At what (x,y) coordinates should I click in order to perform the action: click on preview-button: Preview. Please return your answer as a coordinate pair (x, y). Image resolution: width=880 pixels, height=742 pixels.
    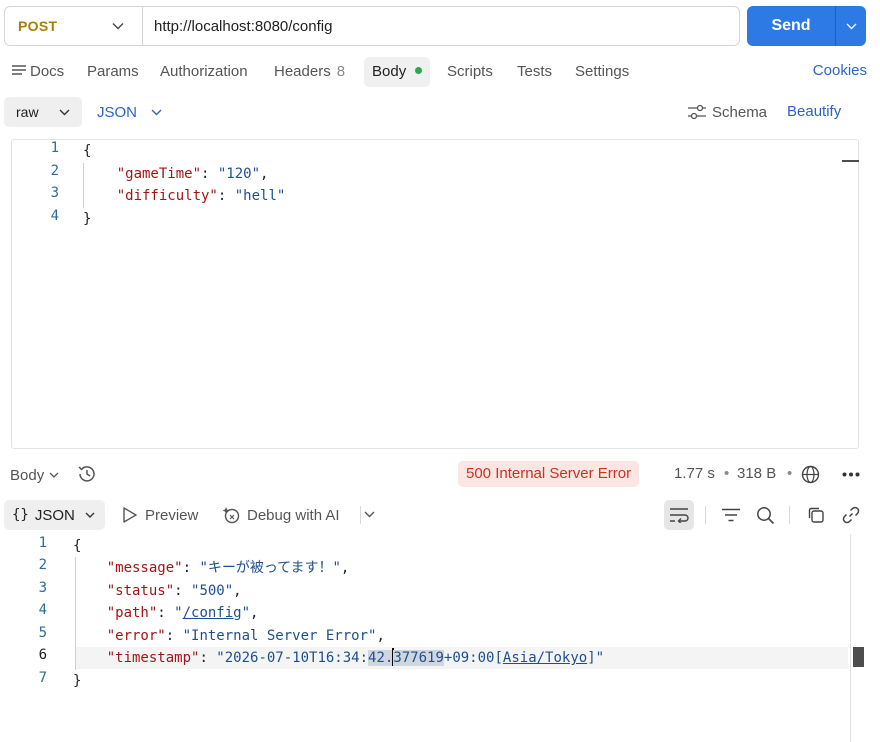
    Looking at the image, I should click on (160, 515).